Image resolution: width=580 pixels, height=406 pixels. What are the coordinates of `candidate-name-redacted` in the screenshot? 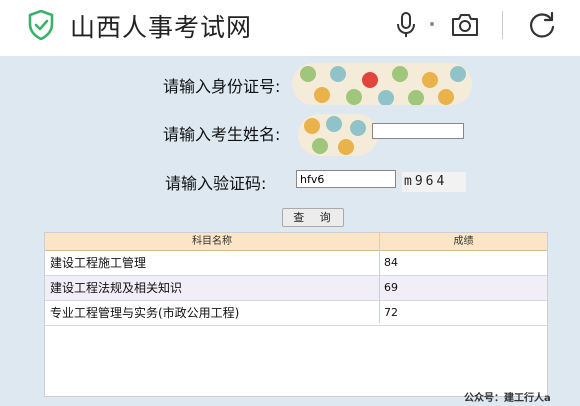 It's located at (338, 135).